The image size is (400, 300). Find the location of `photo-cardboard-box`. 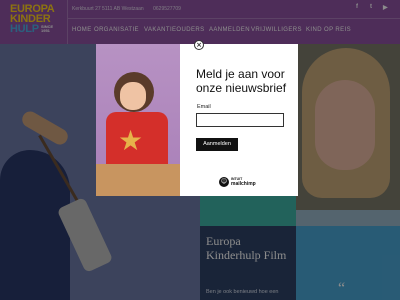

photo-cardboard-box is located at coordinates (138, 180).